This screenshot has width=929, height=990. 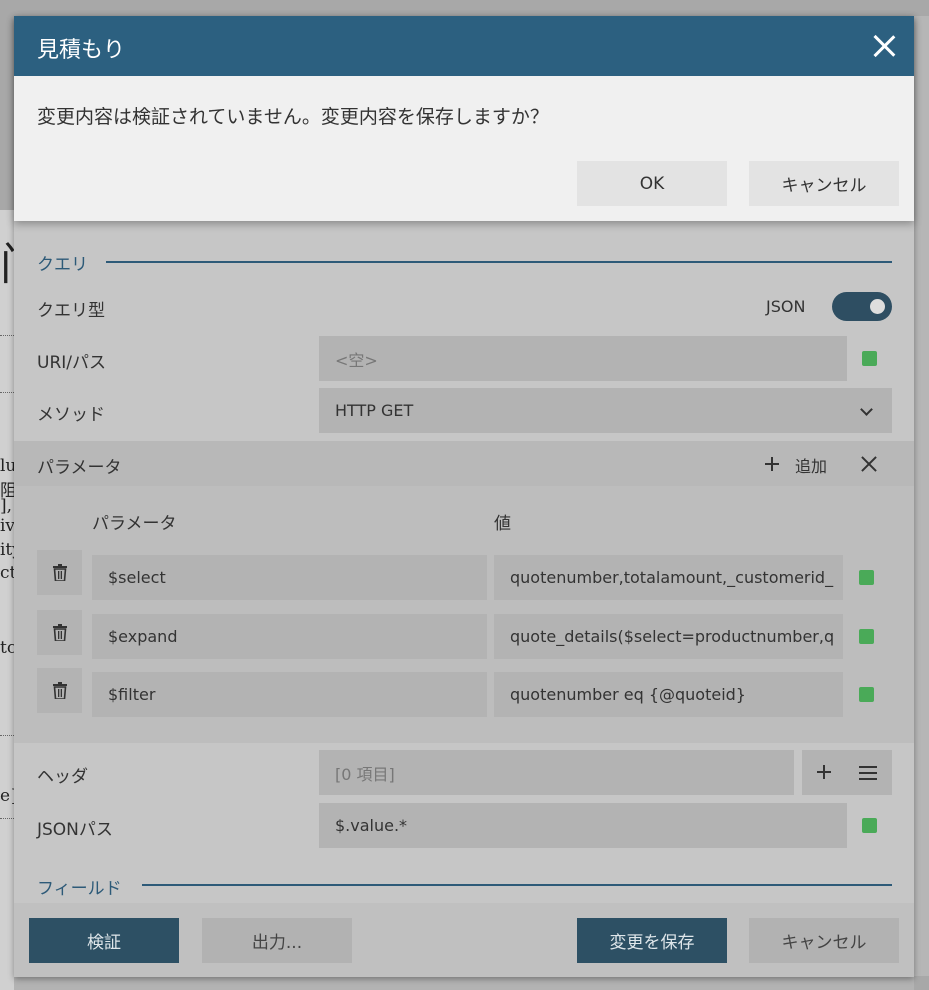 I want to click on background-fragment: tc, so click(x=7, y=648).